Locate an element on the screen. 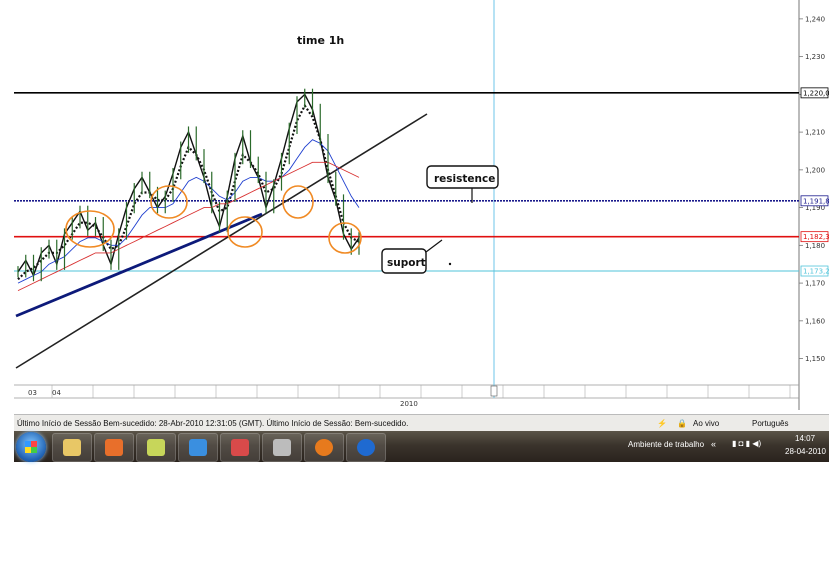  resistence-label: resistence is located at coordinates (464, 179).